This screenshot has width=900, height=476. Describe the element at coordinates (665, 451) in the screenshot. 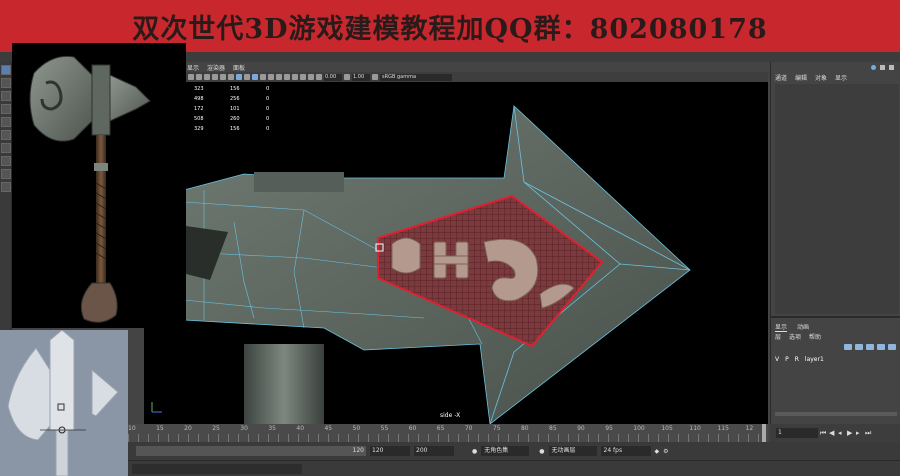

I see `settings-icon: ⚙` at that location.